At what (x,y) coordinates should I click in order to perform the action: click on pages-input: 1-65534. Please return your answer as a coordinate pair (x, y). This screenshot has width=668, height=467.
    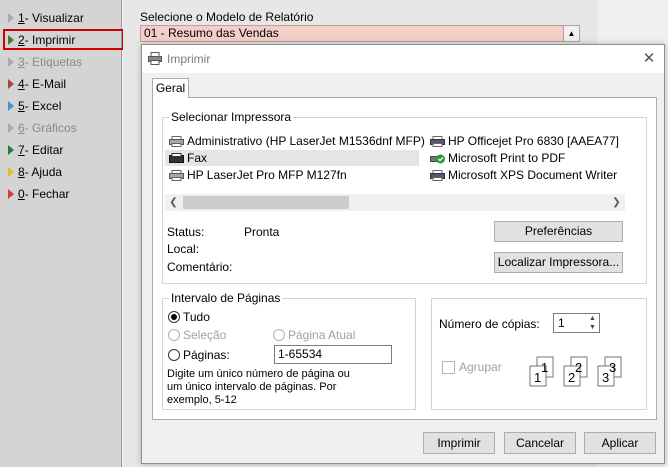
    Looking at the image, I should click on (333, 354).